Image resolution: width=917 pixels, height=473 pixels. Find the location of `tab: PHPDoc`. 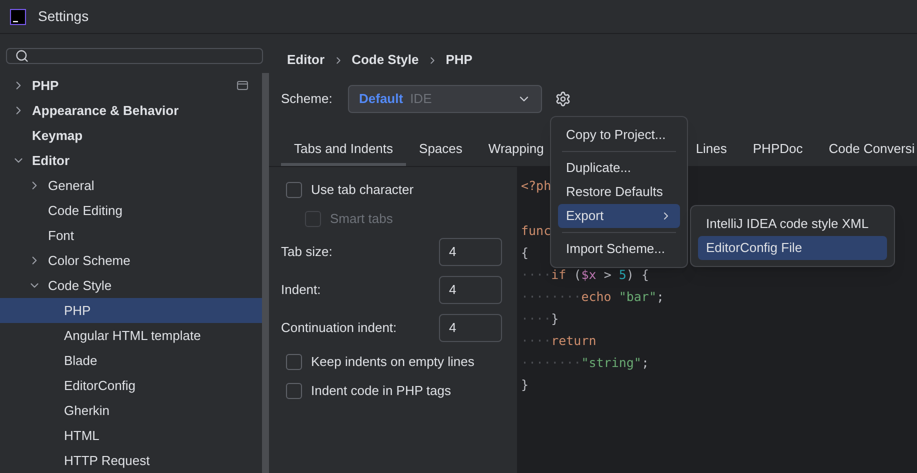

tab: PHPDoc is located at coordinates (778, 150).